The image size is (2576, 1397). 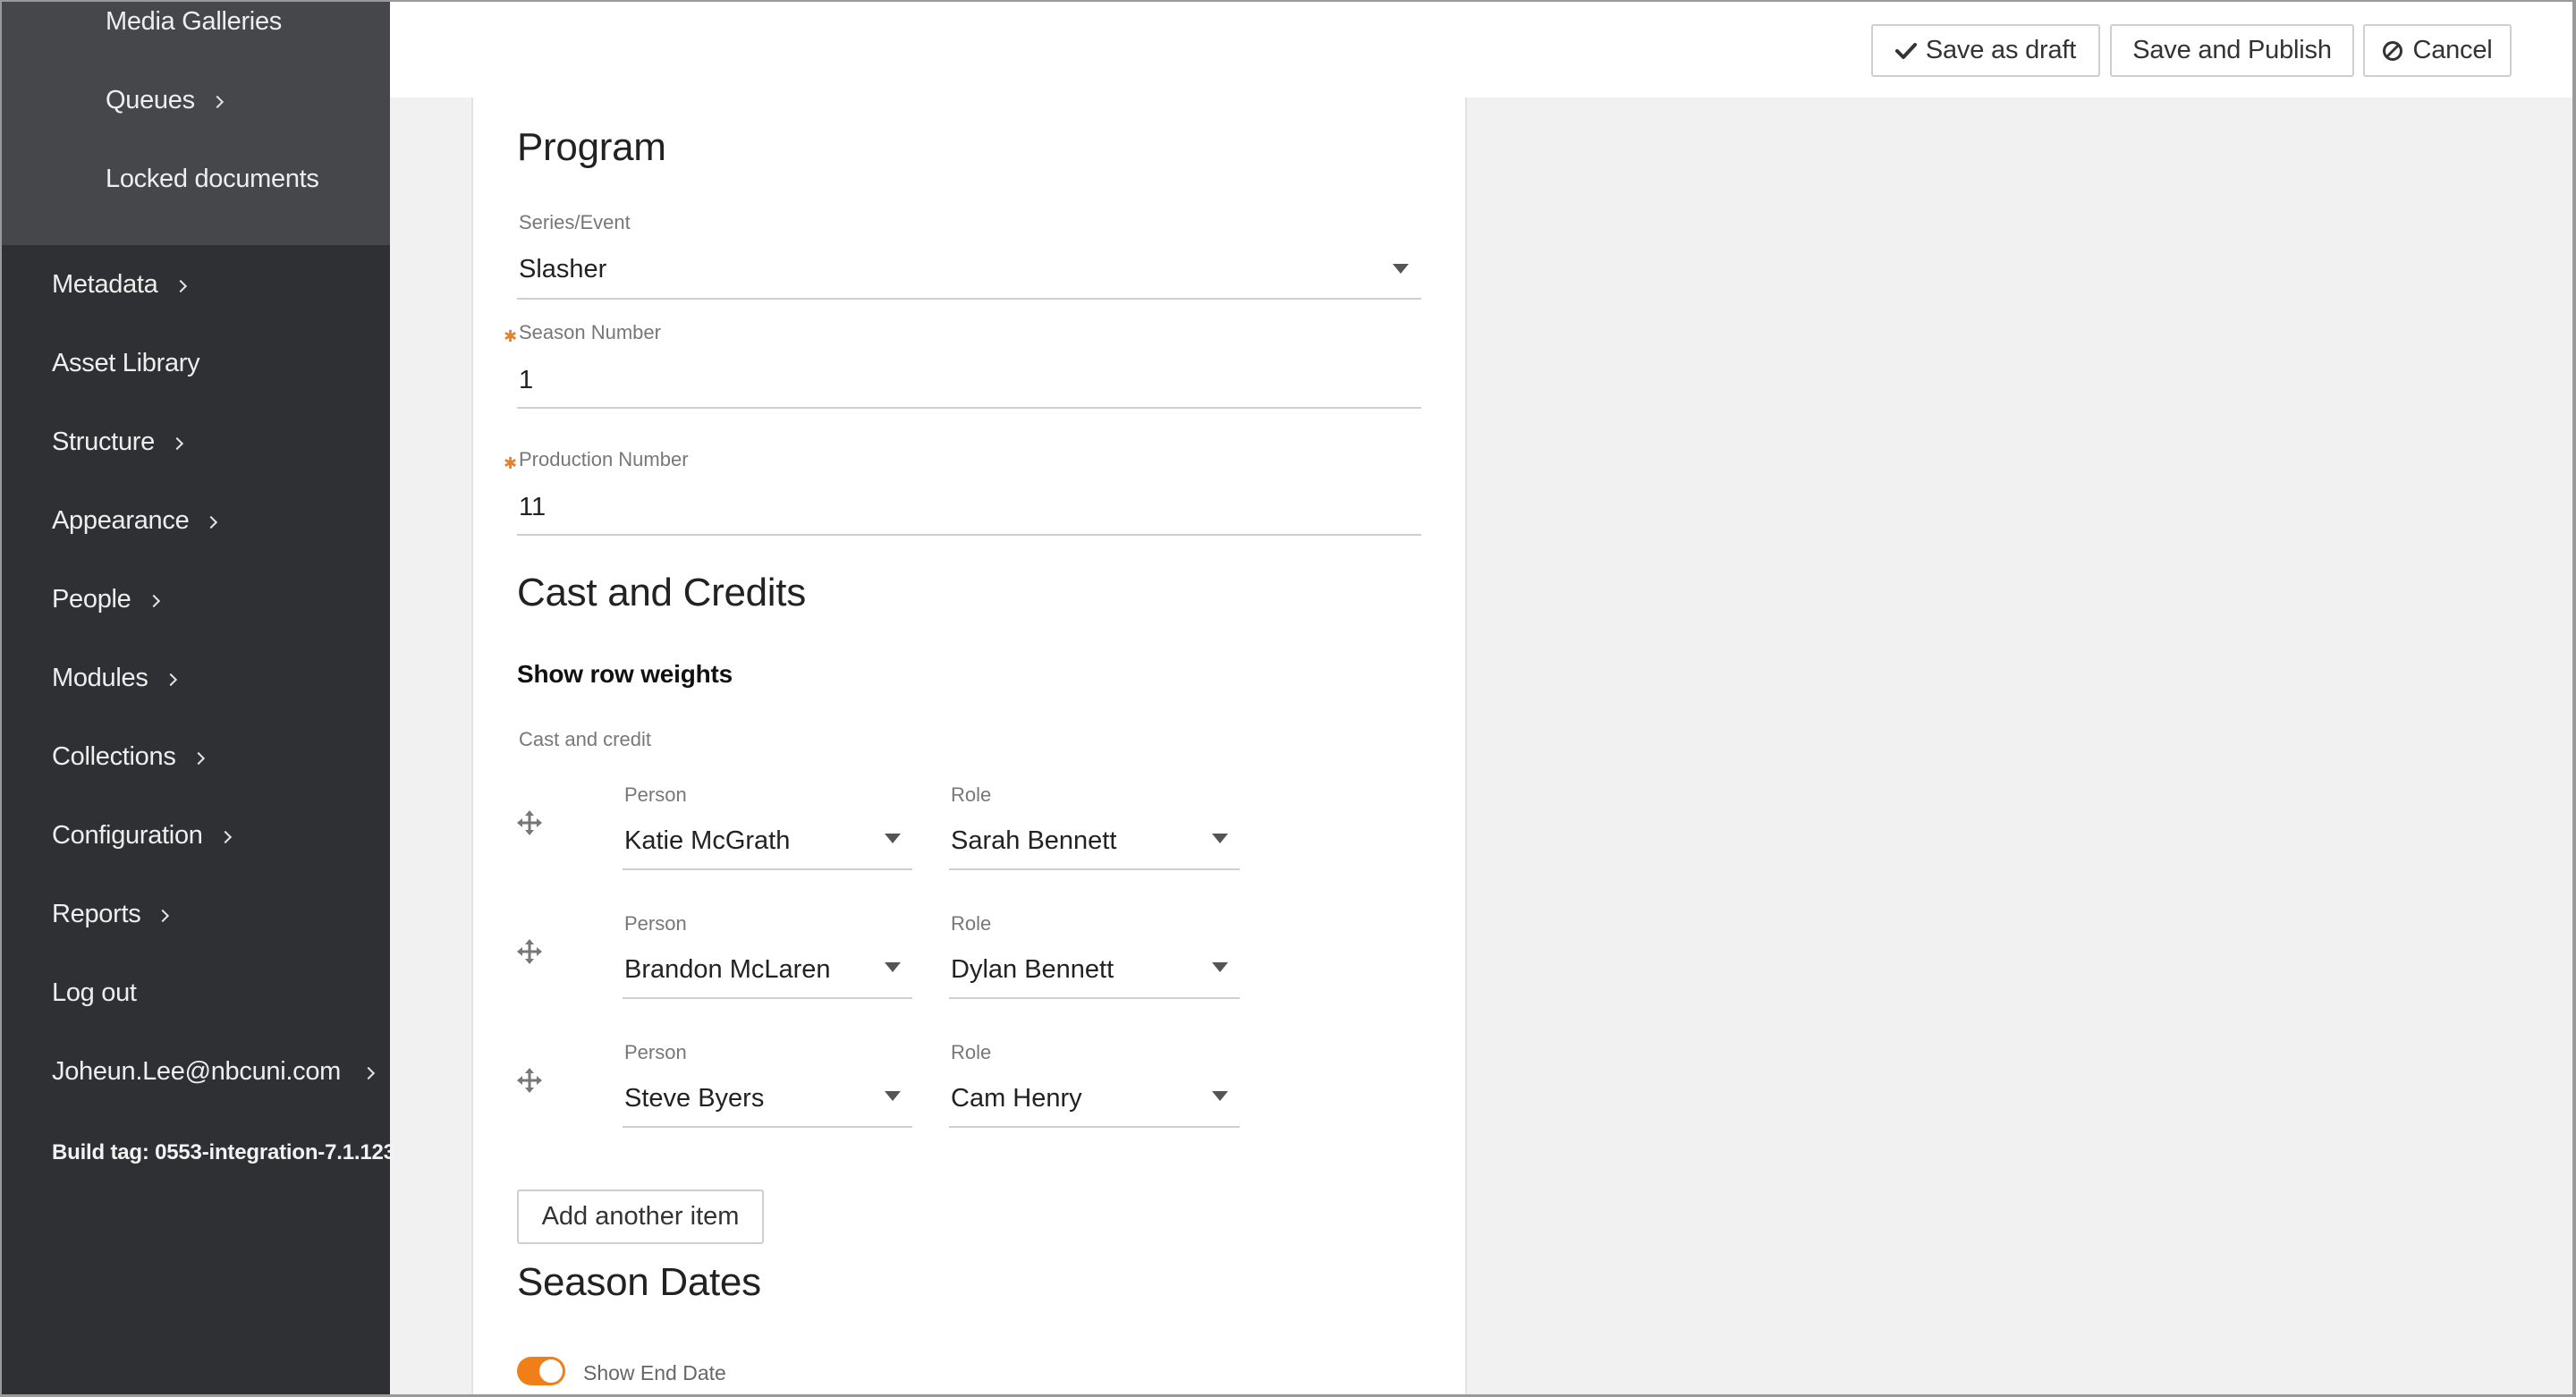 I want to click on sidebar-item-user-account: Joheun.Lee@nbcuni.com, so click(x=214, y=1072).